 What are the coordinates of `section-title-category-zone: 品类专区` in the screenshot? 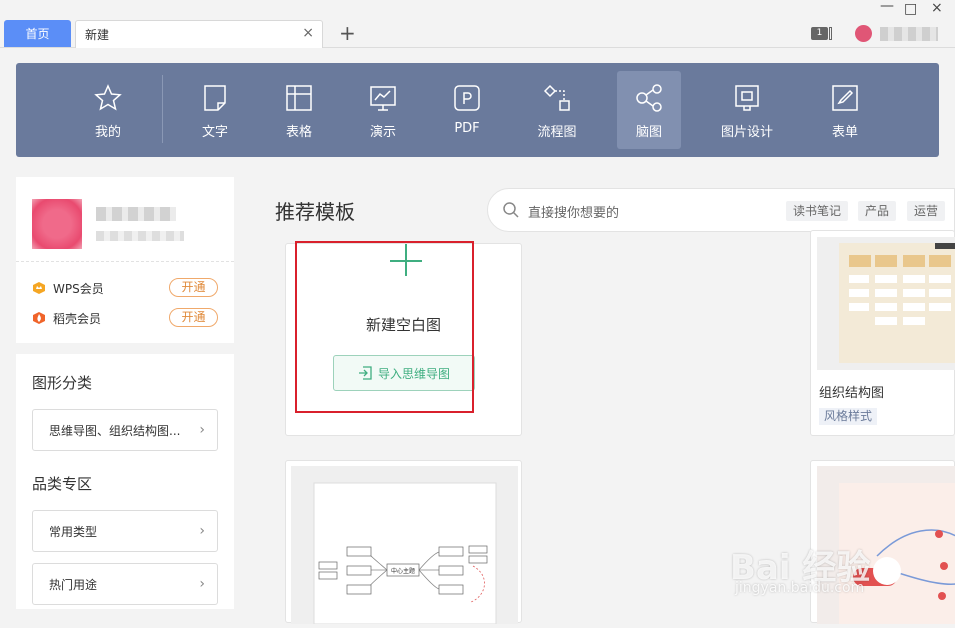 It's located at (62, 484).